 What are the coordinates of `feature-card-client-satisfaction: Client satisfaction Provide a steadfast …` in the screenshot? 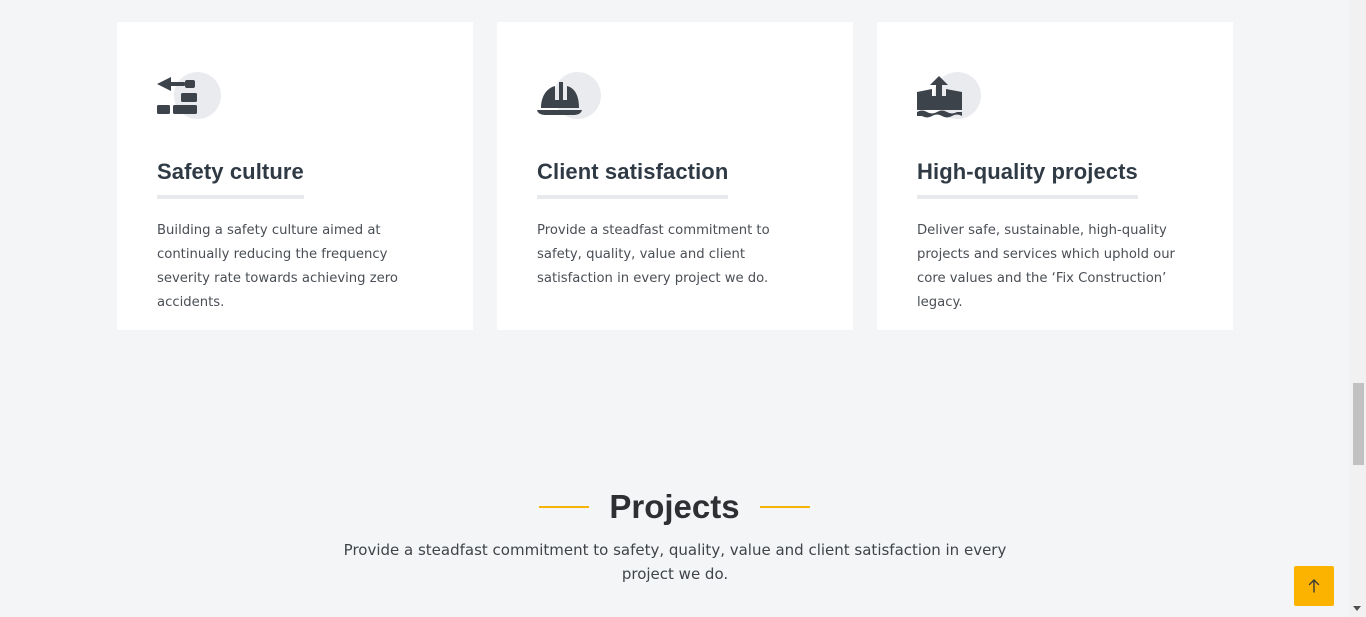 It's located at (675, 176).